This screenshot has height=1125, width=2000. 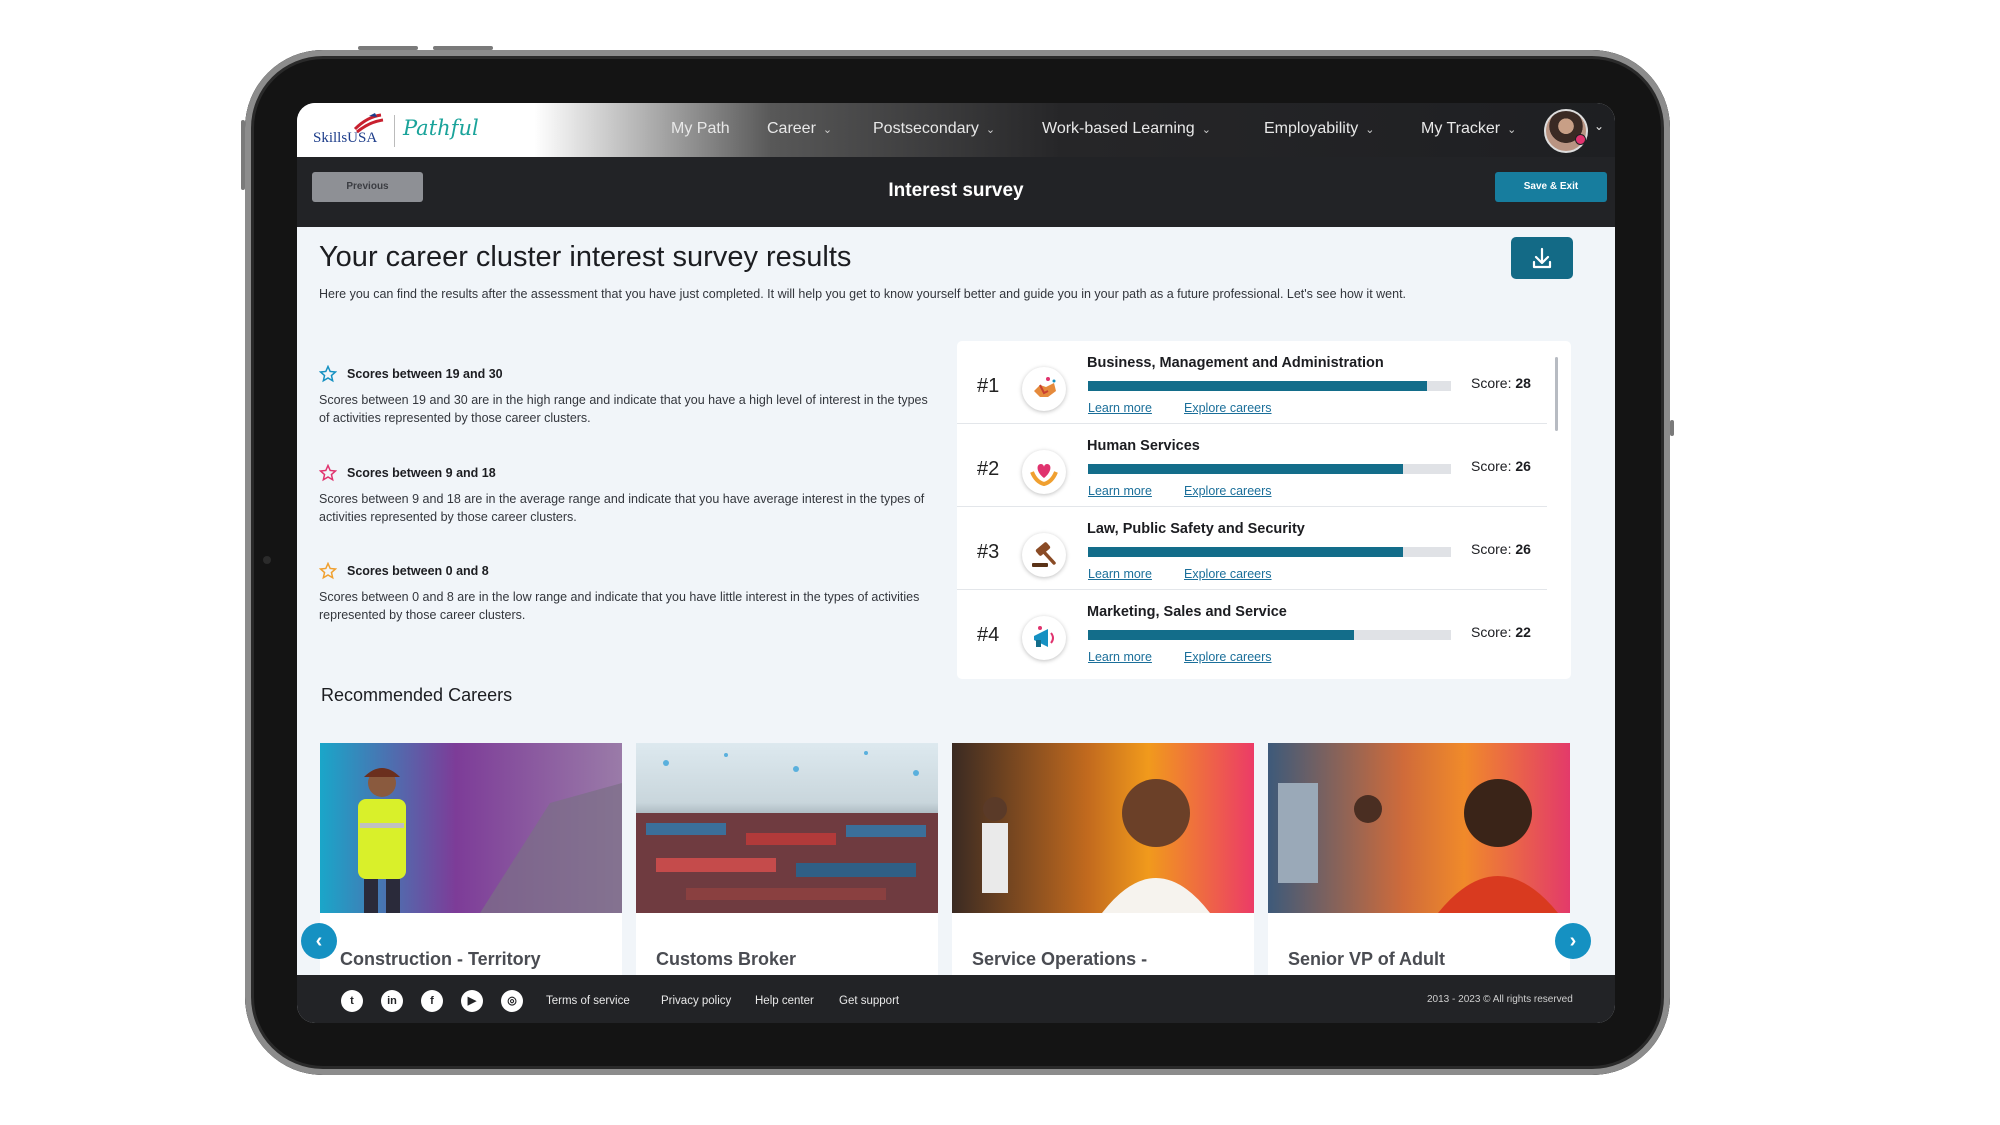 What do you see at coordinates (1044, 389) in the screenshot?
I see `handshake-icon` at bounding box center [1044, 389].